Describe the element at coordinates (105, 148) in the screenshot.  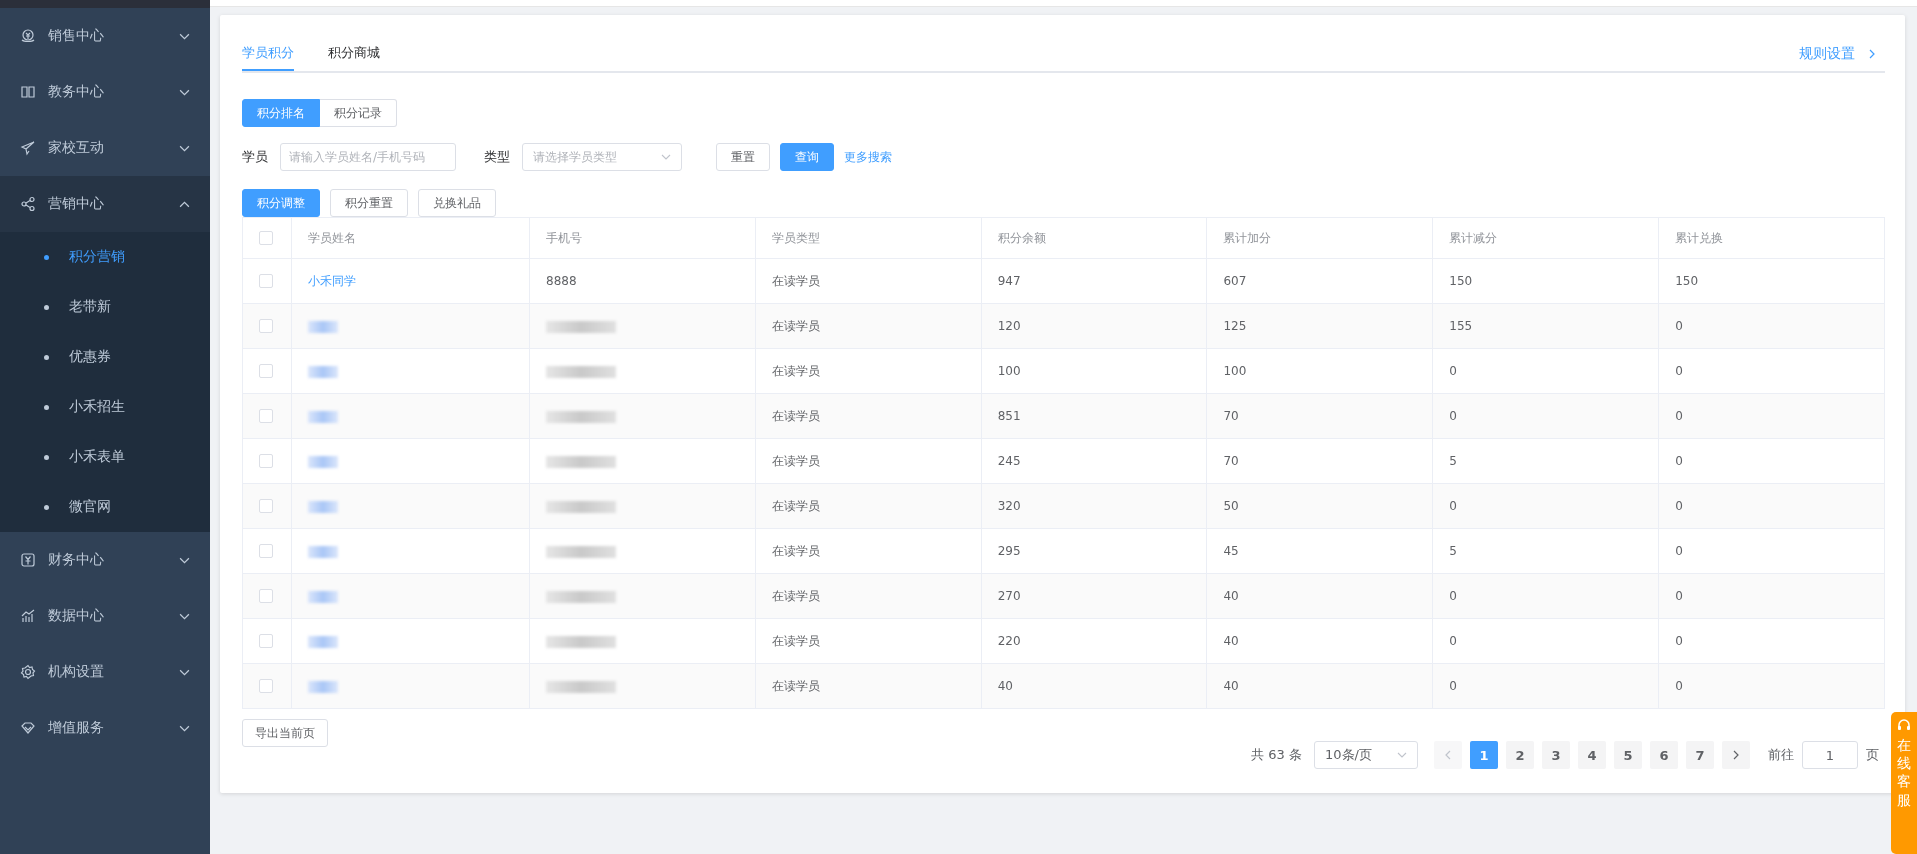
I see `menu-item: 家校互动` at that location.